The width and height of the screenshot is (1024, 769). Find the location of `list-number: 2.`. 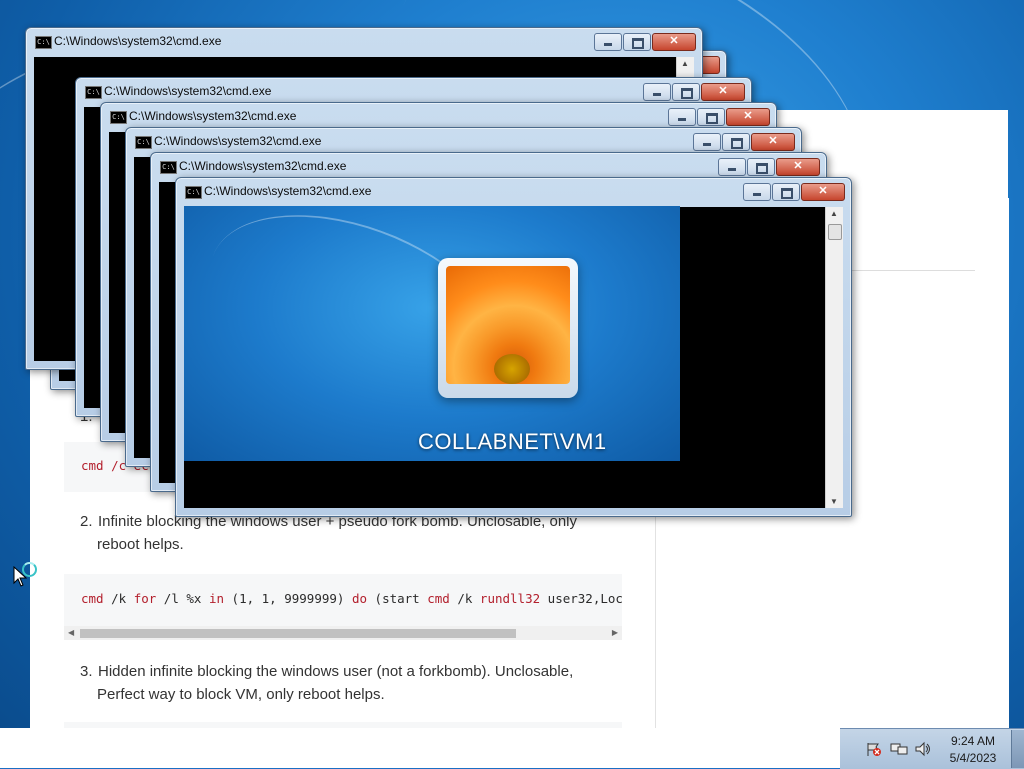

list-number: 2. is located at coordinates (86, 521).